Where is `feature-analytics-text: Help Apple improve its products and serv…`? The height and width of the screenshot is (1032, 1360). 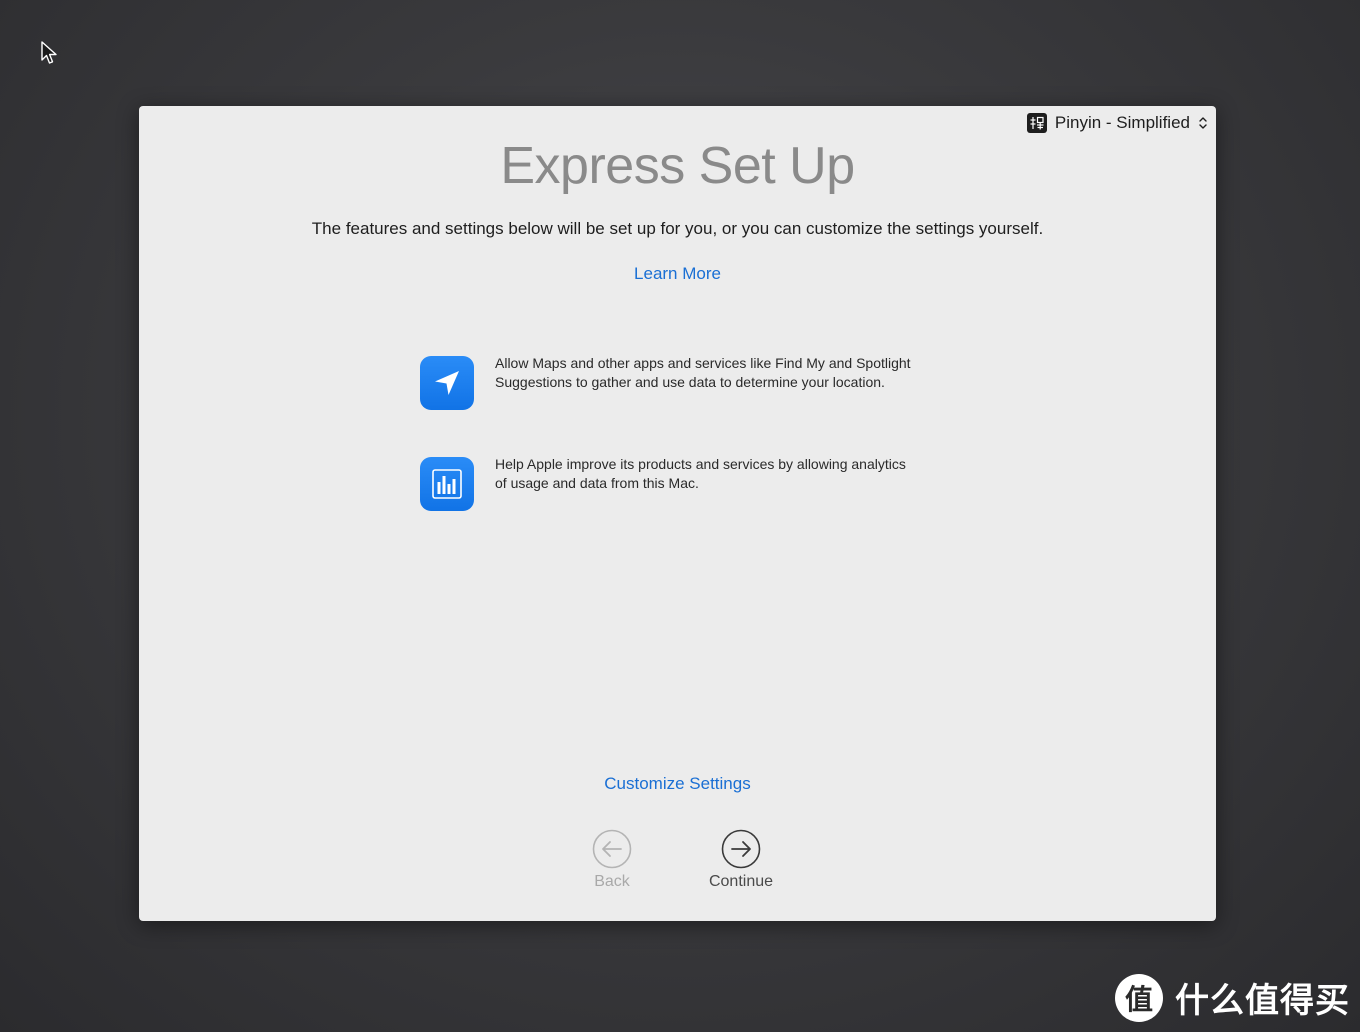 feature-analytics-text: Help Apple improve its products and serv… is located at coordinates (700, 473).